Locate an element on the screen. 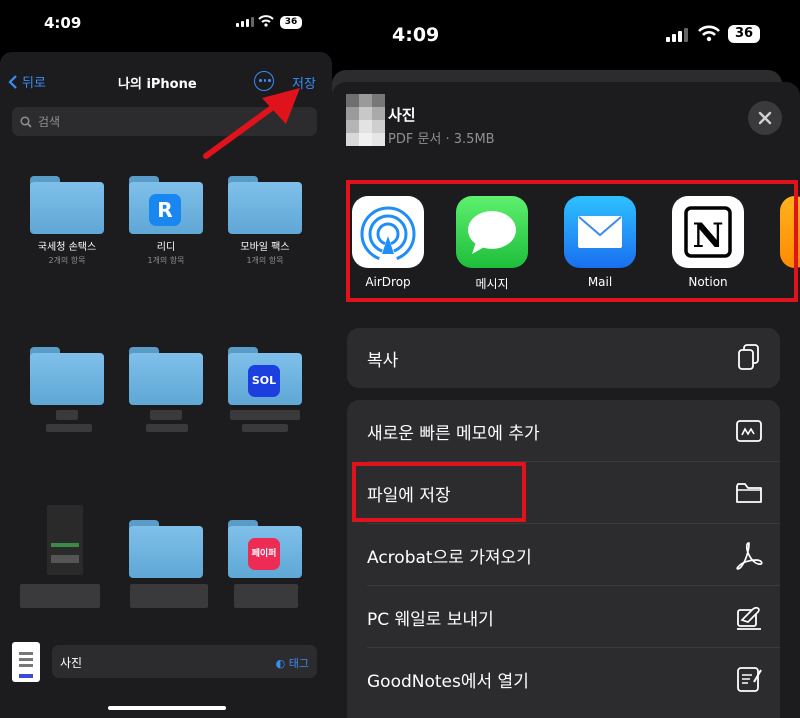 This screenshot has height=718, width=800. action-label: GoodNotes에서 열기 is located at coordinates (448, 682).